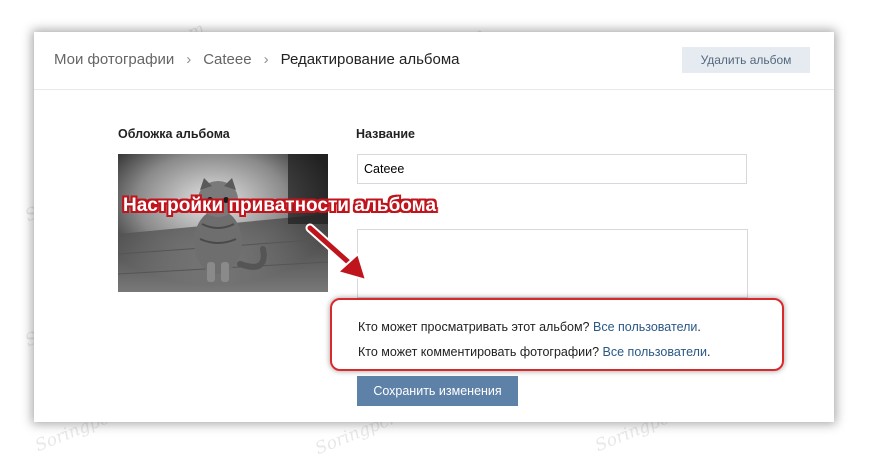 Image resolution: width=869 pixels, height=459 pixels. Describe the element at coordinates (114, 59) in the screenshot. I see `breadcrumb-my-photos: Мои фотографии` at that location.